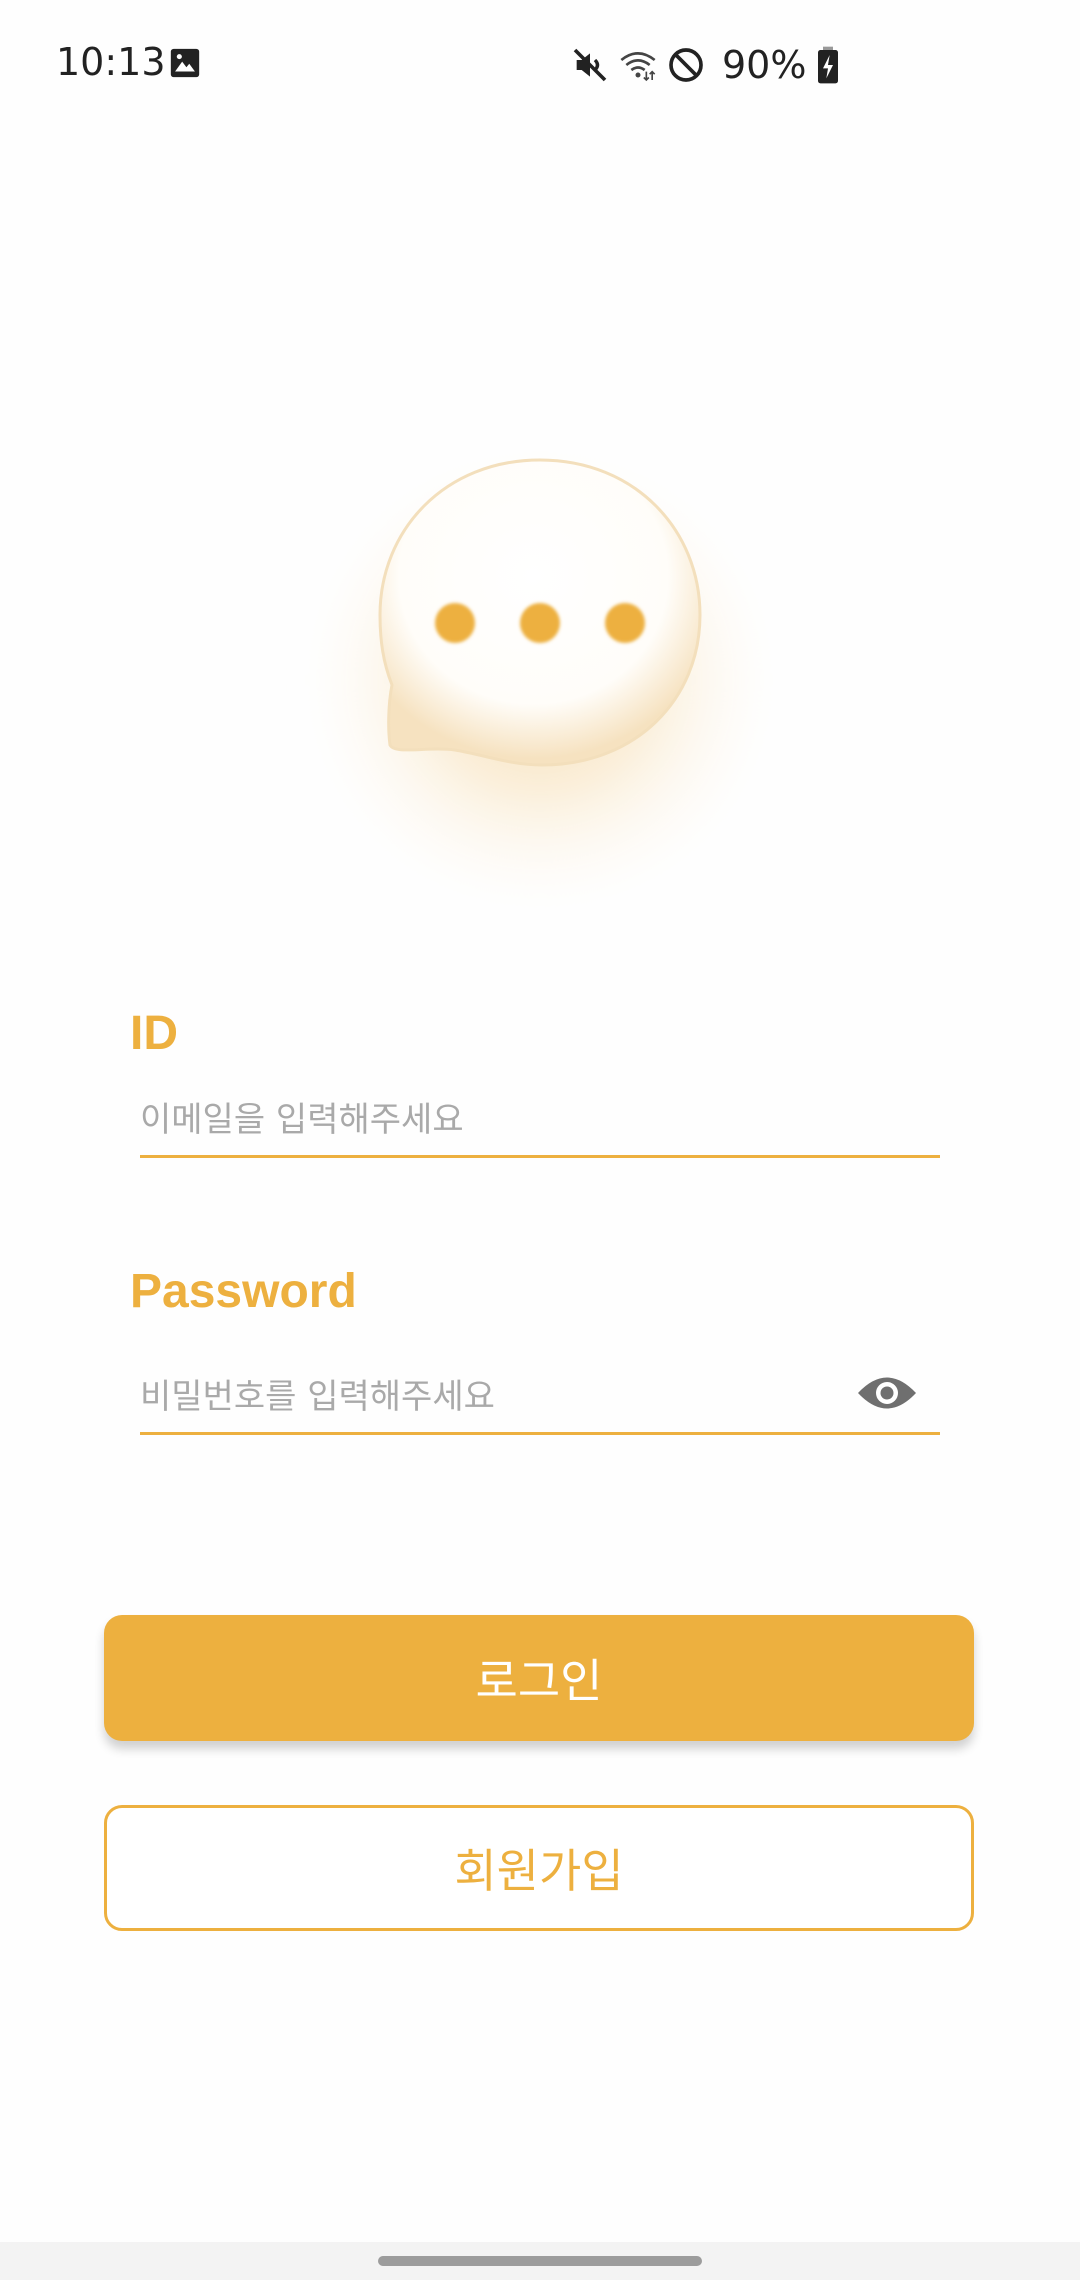 The image size is (1080, 2280). I want to click on mute-icon, so click(590, 65).